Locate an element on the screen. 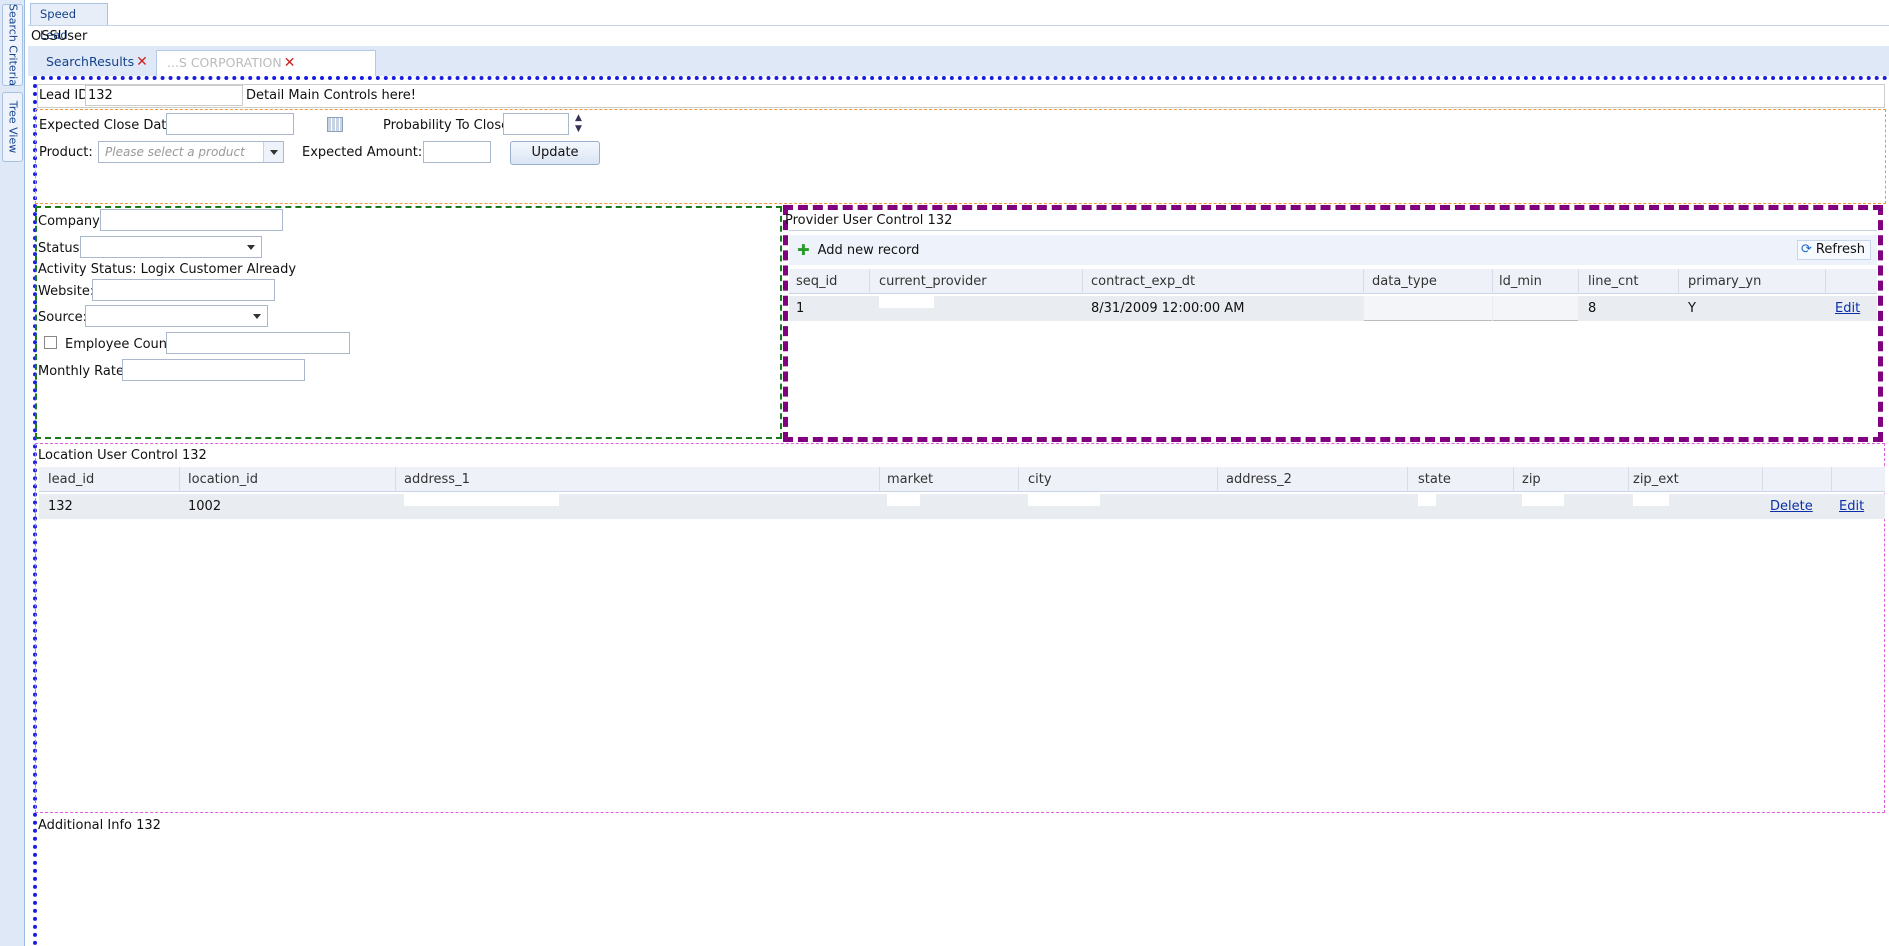 This screenshot has width=1889, height=946. employee-count-label: Employee Count: is located at coordinates (121, 344).